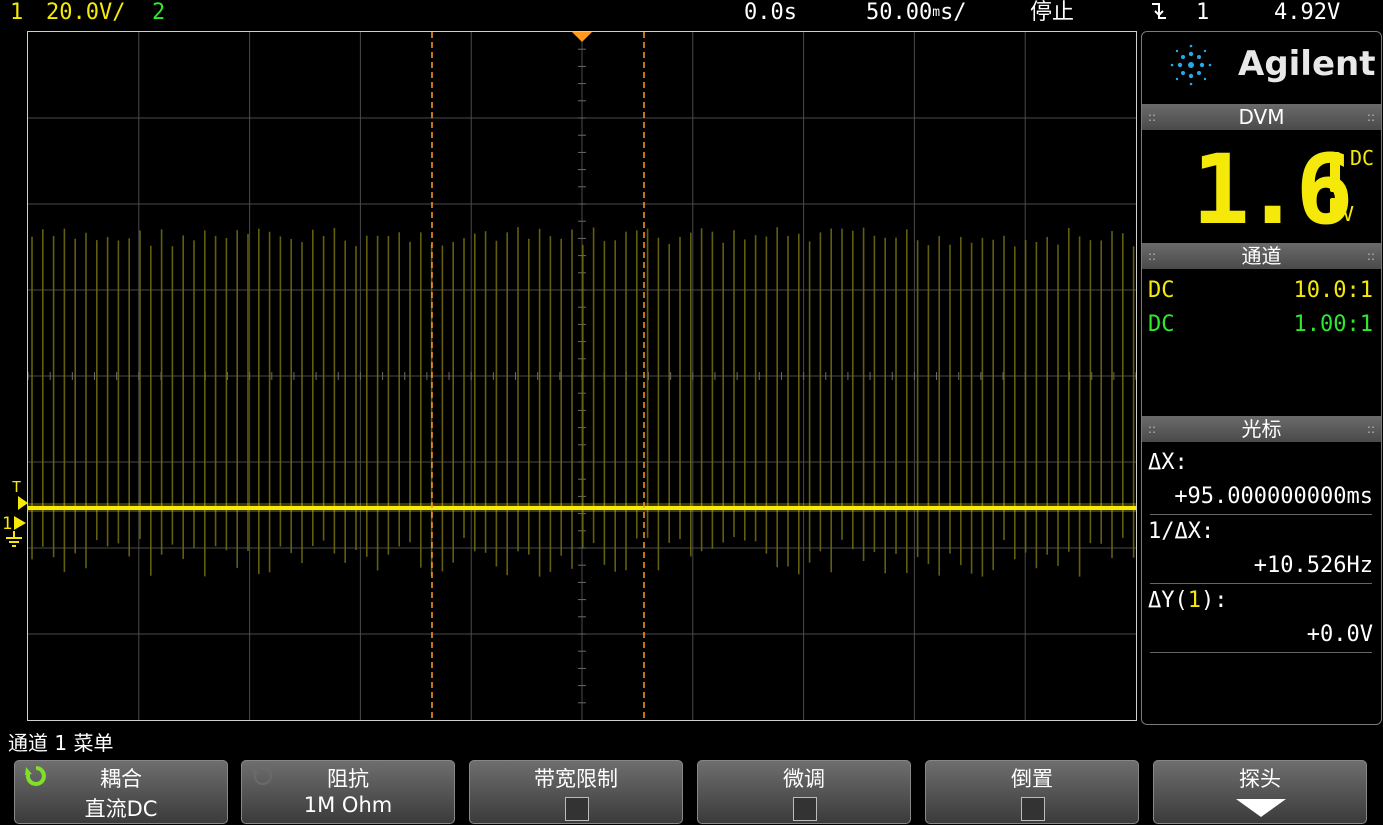 Image resolution: width=1383 pixels, height=825 pixels. I want to click on ch1-trace, so click(582, 508).